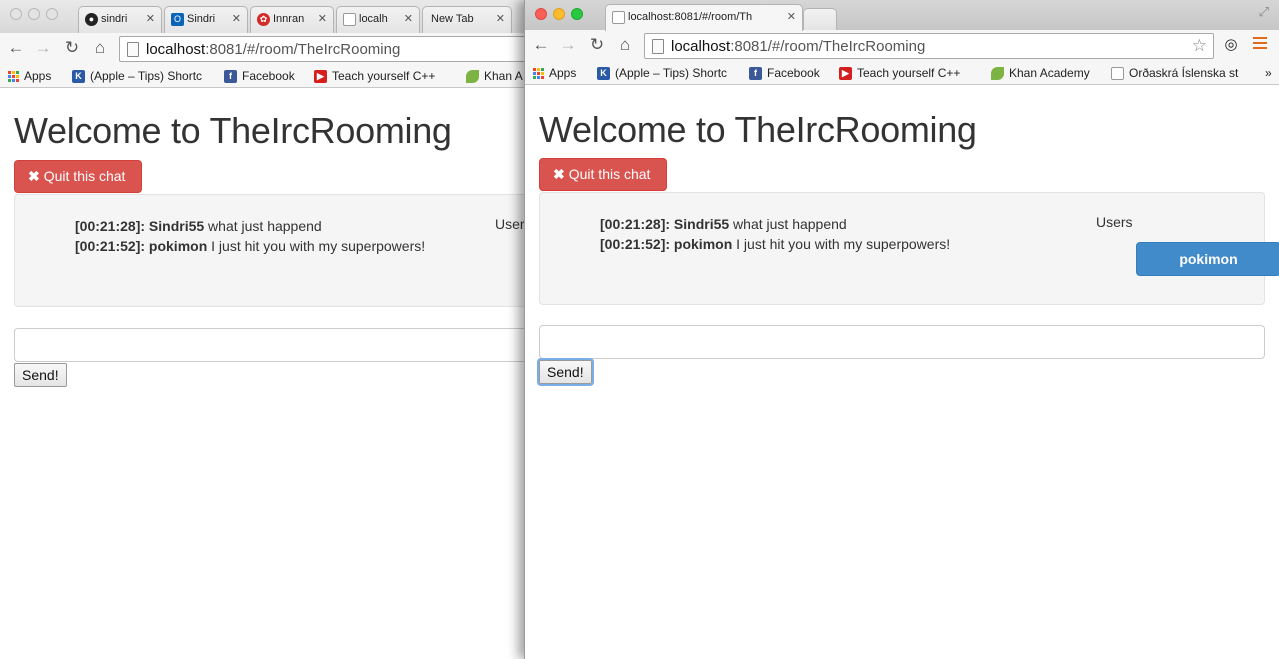  Describe the element at coordinates (201, 19) in the screenshot. I see `tab-label: Sindri` at that location.